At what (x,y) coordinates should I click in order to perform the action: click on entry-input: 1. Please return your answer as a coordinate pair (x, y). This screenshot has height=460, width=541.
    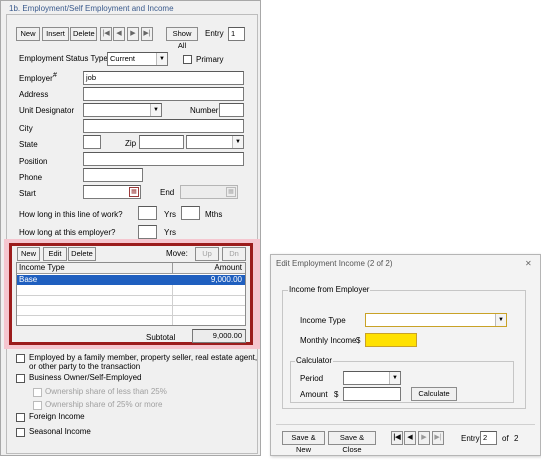
    Looking at the image, I should click on (236, 34).